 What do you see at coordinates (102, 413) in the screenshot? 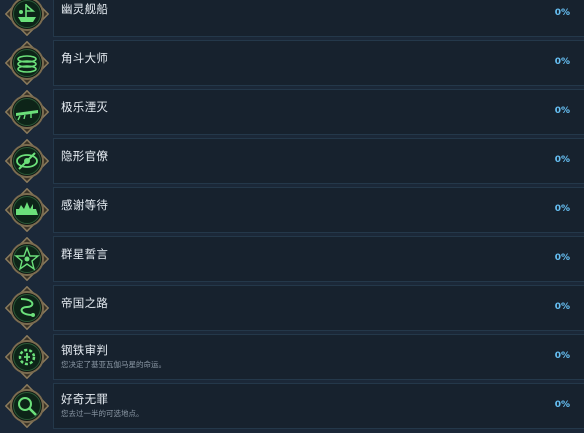
I see `achievement-description: 您去过一半的可选地点。` at bounding box center [102, 413].